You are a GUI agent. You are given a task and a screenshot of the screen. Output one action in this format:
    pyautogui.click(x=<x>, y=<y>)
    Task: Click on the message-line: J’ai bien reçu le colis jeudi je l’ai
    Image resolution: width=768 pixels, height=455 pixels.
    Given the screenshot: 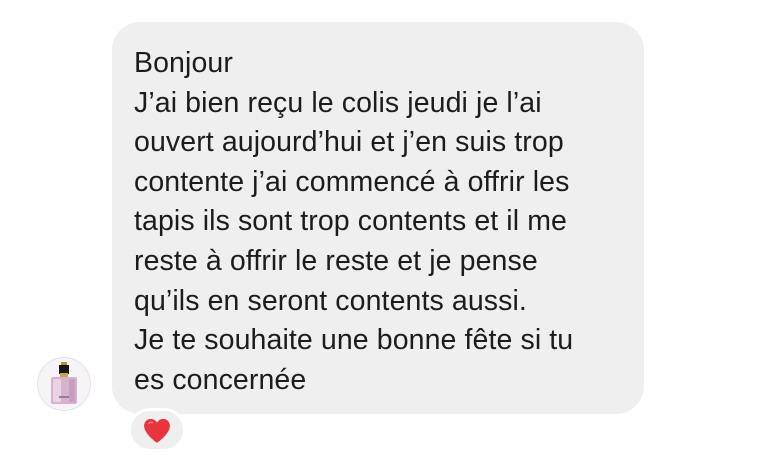 What is the action you would take?
    pyautogui.click(x=338, y=102)
    